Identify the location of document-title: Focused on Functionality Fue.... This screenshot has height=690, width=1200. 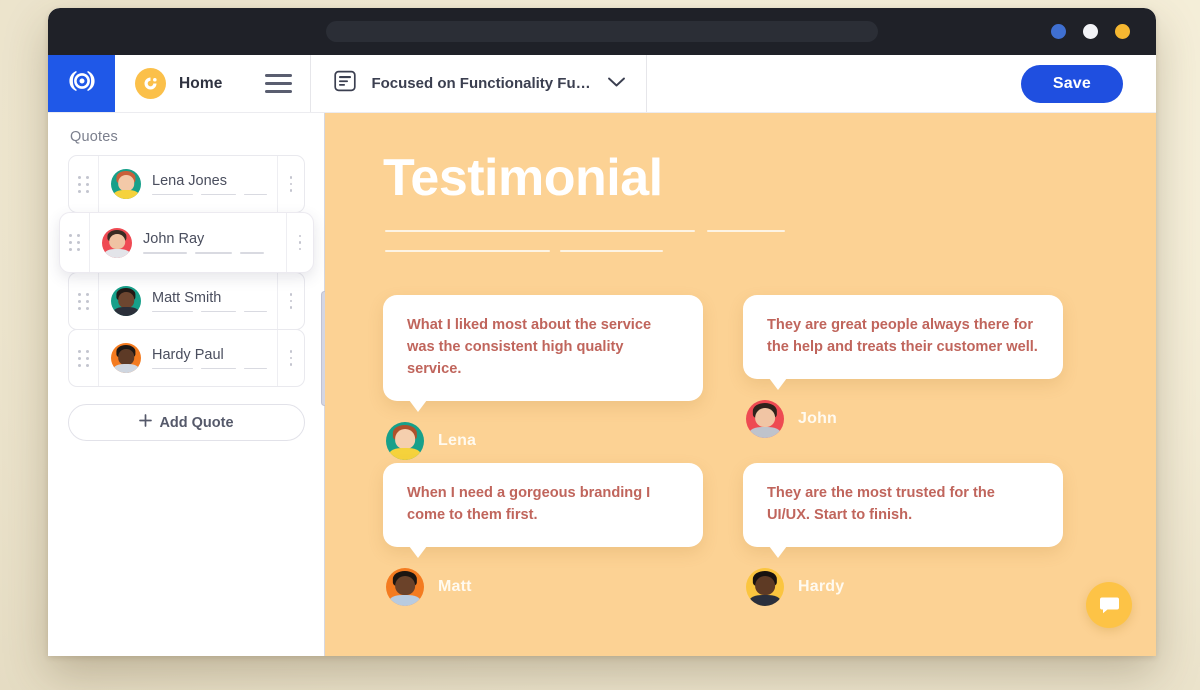
(482, 83).